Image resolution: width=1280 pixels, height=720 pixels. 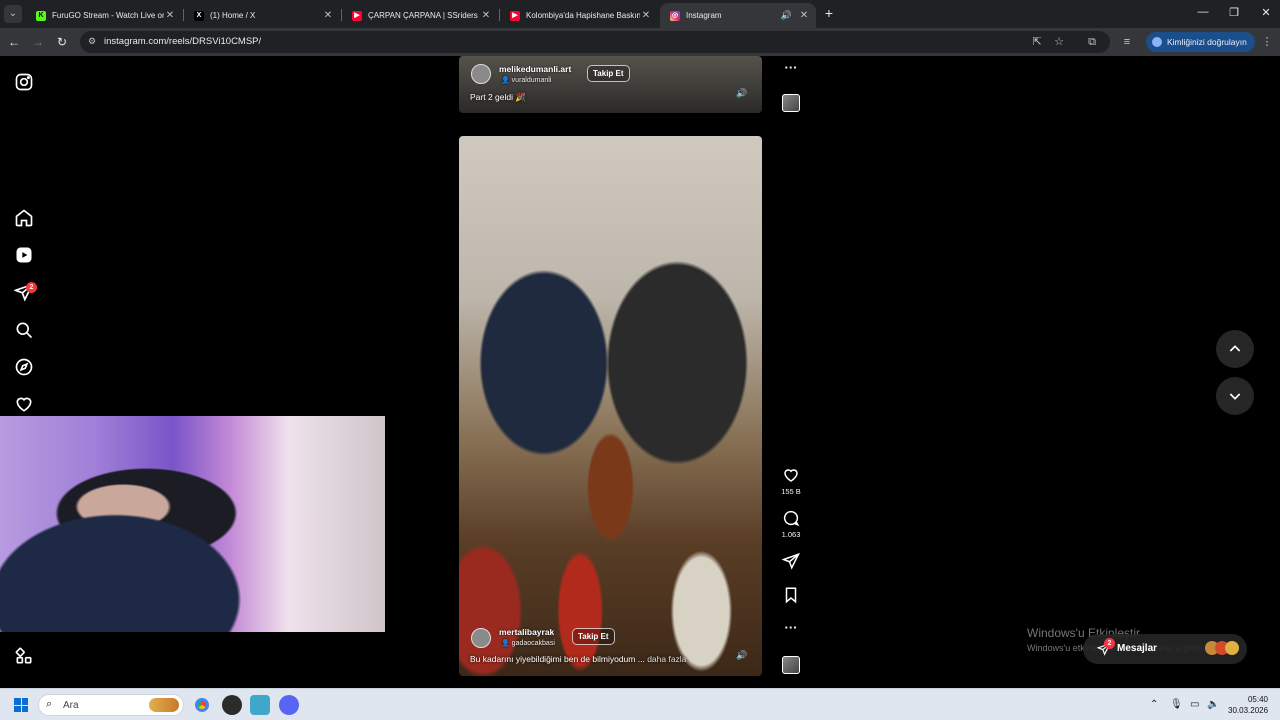 I want to click on previous-reel-button, so click(x=1235, y=349).